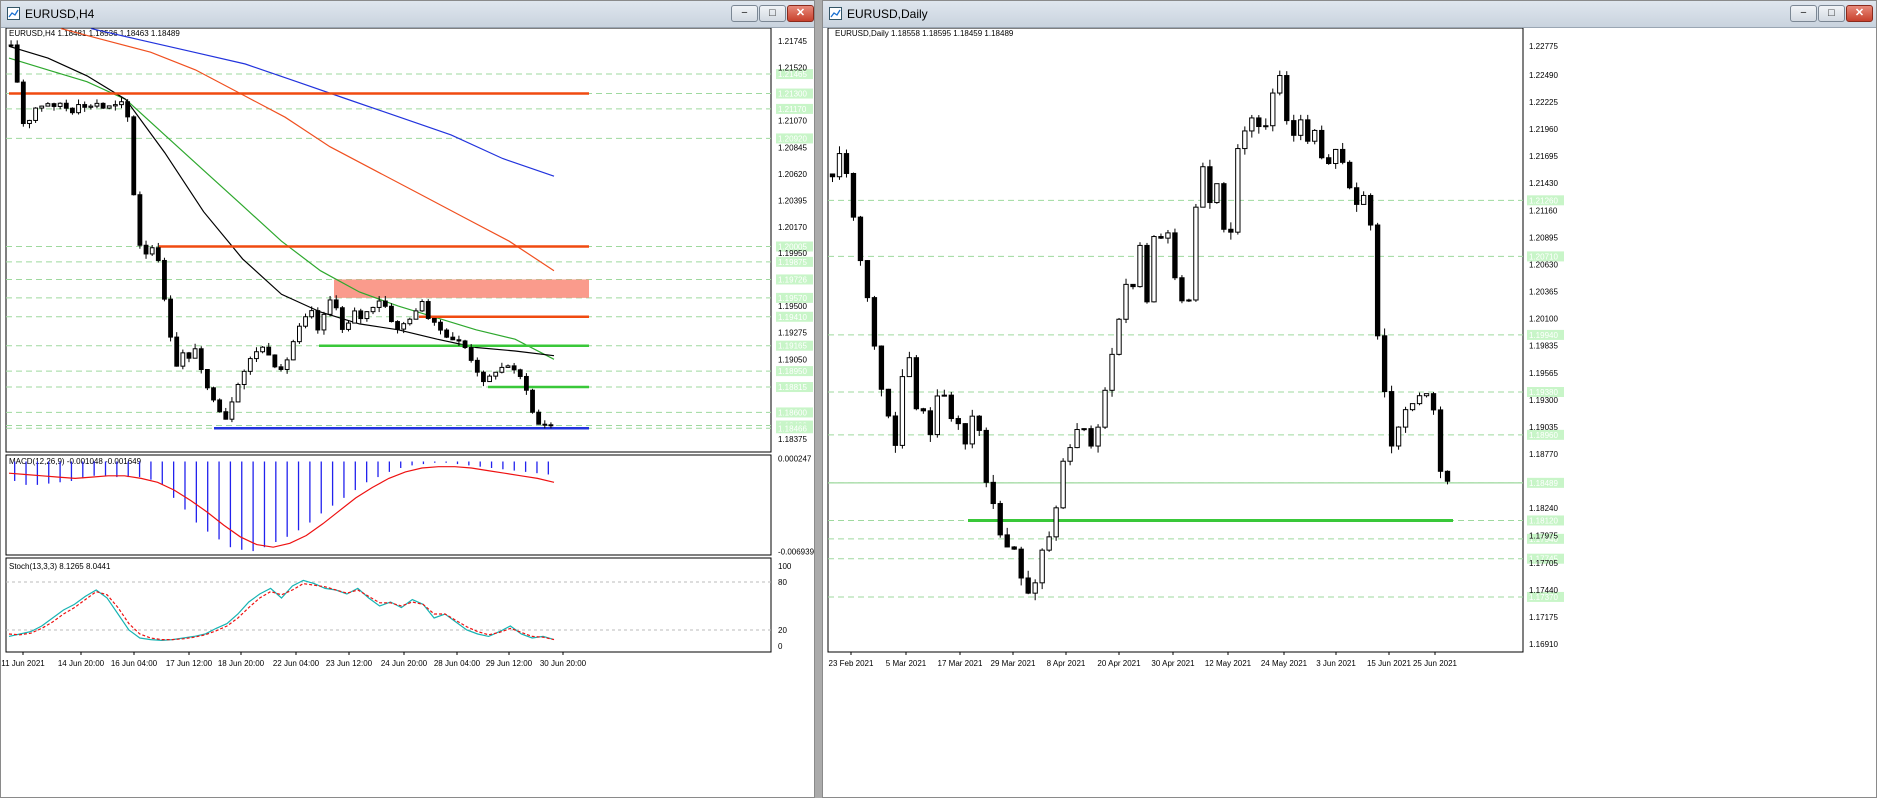  I want to click on daily-y-tick: 1.22225, so click(1543, 102).